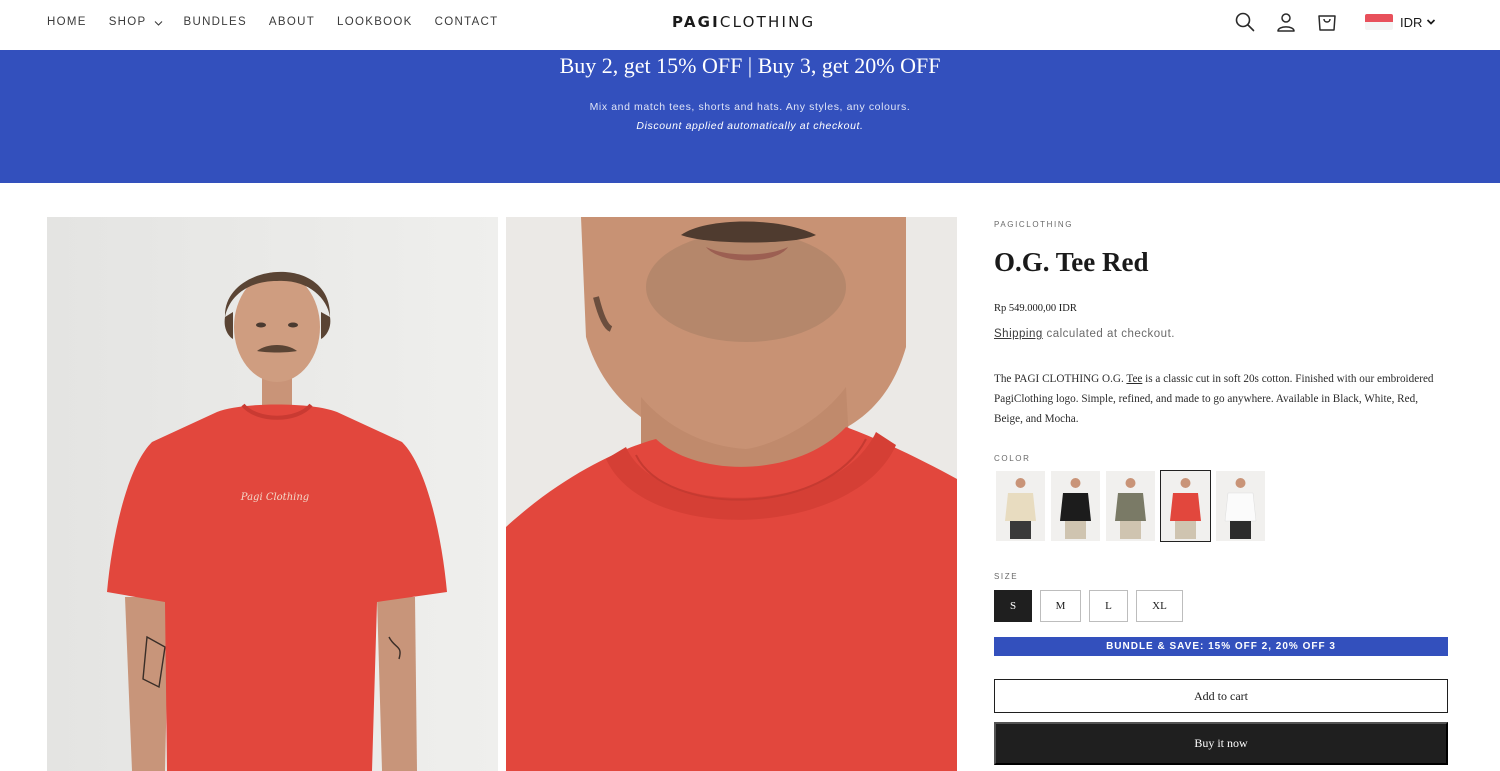 This screenshot has height=771, width=1500. I want to click on product-price: Rp 549.000,00 IDR, so click(1035, 308).